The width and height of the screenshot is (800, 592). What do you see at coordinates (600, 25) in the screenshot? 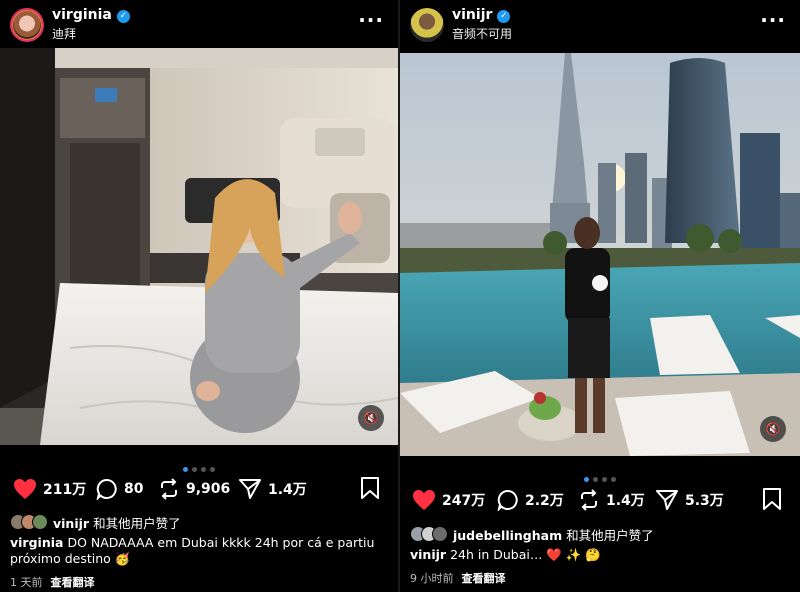
I see `post-header: vinijr ✓ 音频不可用 ···` at bounding box center [600, 25].